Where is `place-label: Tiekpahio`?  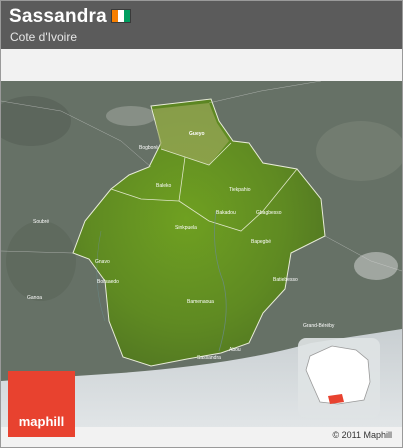 place-label: Tiekpahio is located at coordinates (240, 190).